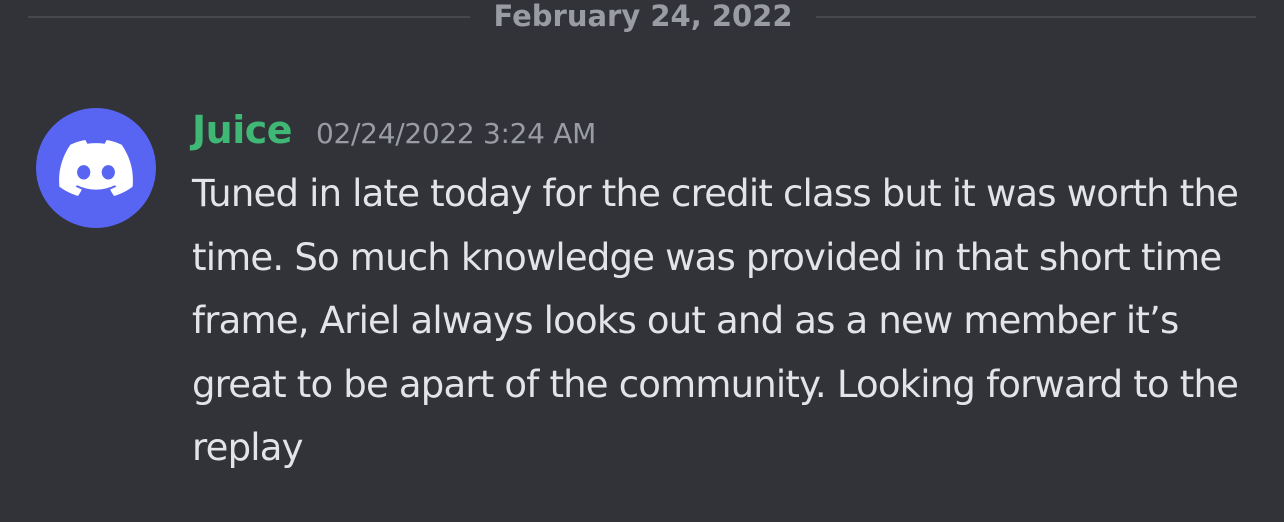 This screenshot has height=522, width=1284. What do you see at coordinates (456, 134) in the screenshot?
I see `message-timestamp: 02/24/2022 3:24 AM` at bounding box center [456, 134].